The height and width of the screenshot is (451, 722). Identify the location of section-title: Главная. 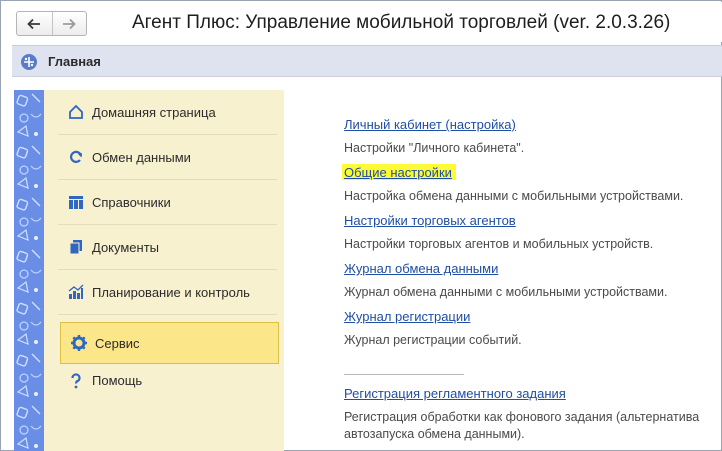
(74, 61).